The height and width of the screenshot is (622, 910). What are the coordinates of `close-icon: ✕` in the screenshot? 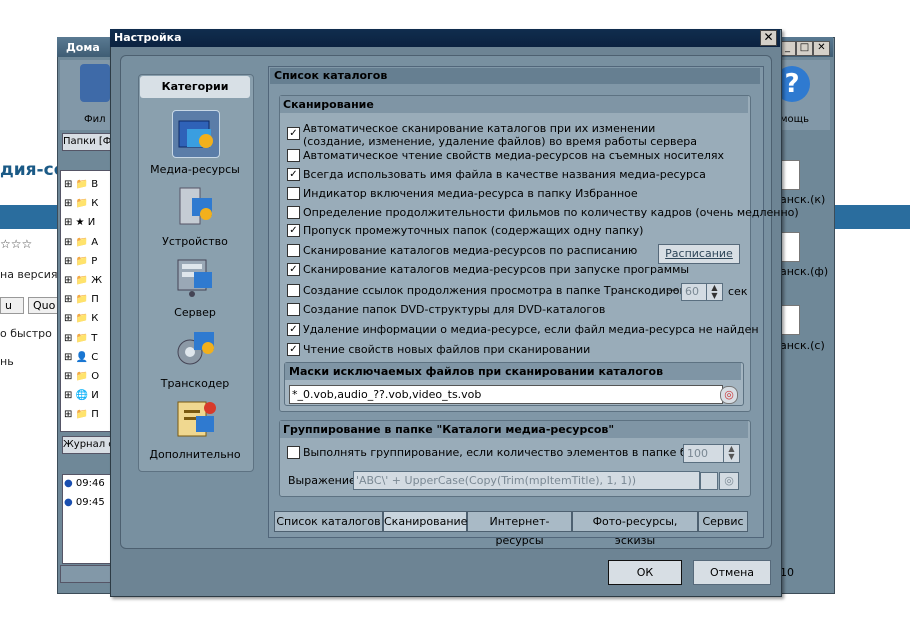 It's located at (821, 48).